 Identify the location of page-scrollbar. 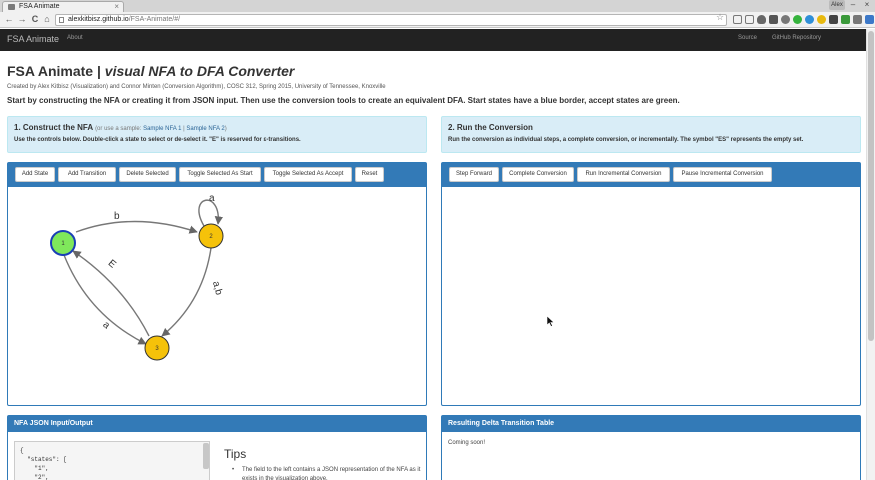
(870, 254).